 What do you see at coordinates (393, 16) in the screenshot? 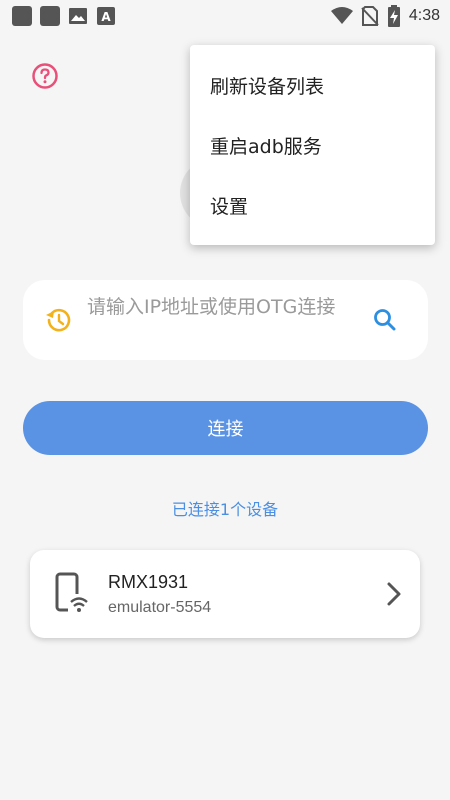
I see `battery-charging-icon` at bounding box center [393, 16].